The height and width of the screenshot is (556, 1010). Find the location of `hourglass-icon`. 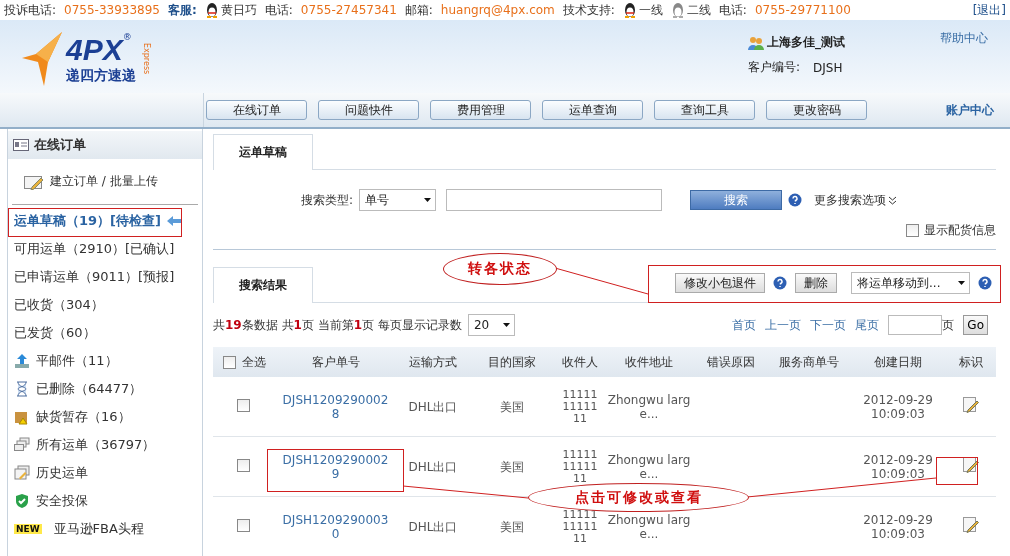

hourglass-icon is located at coordinates (22, 389).